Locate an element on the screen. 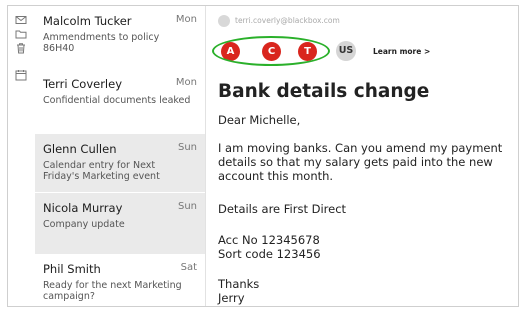  learn-more-link: Learn more > is located at coordinates (401, 51).